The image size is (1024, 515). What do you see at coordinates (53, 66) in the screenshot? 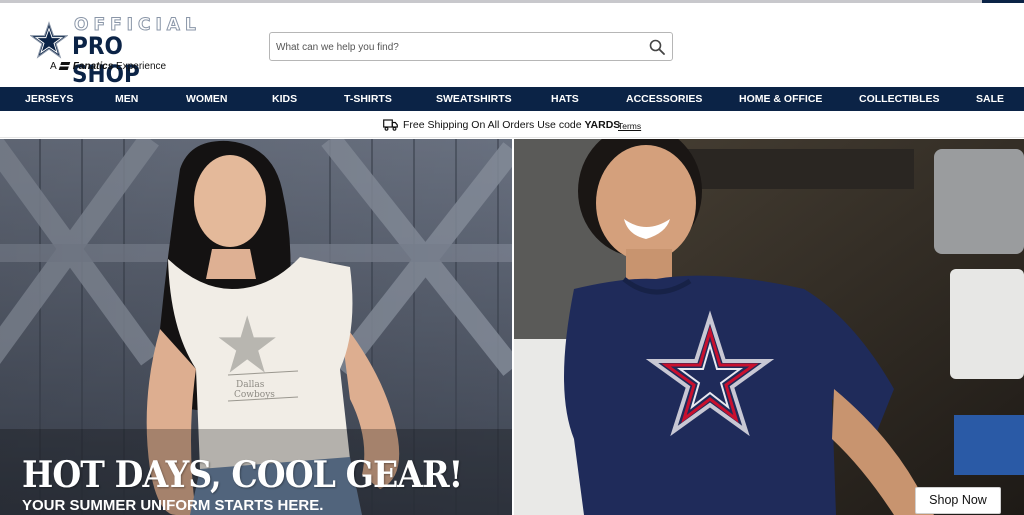
I see `tagline-prefix: A` at bounding box center [53, 66].